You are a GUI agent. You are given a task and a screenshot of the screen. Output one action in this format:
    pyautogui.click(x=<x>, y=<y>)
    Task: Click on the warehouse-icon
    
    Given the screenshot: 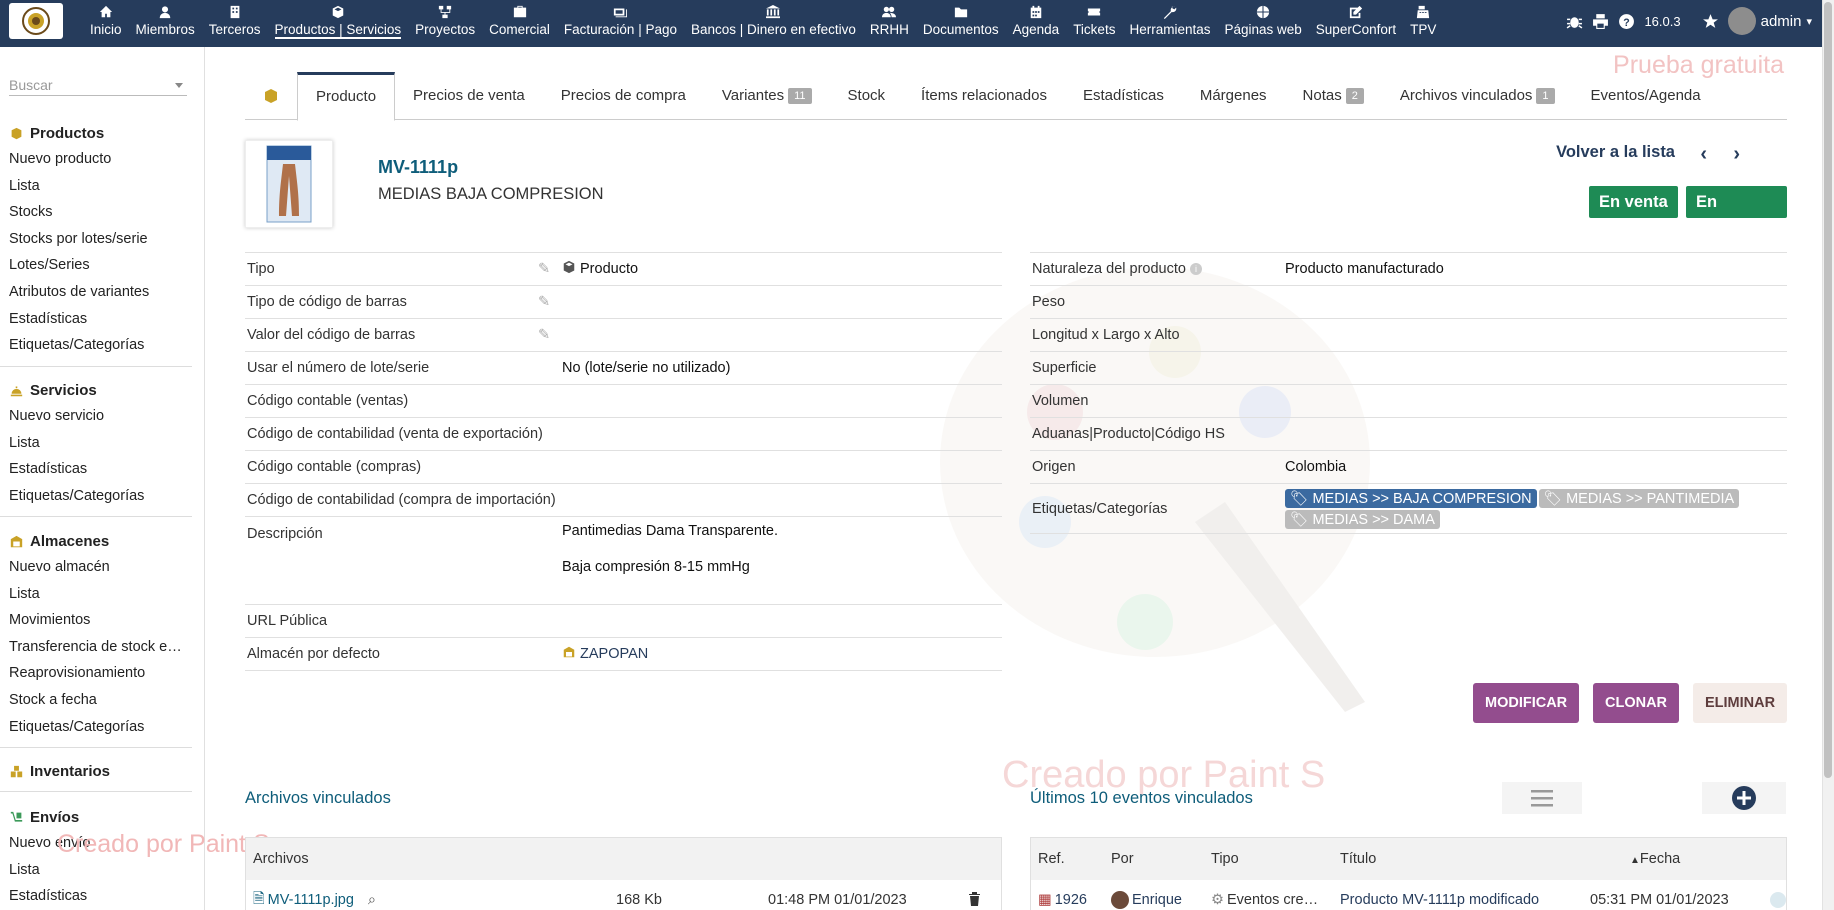 What is the action you would take?
    pyautogui.click(x=569, y=654)
    